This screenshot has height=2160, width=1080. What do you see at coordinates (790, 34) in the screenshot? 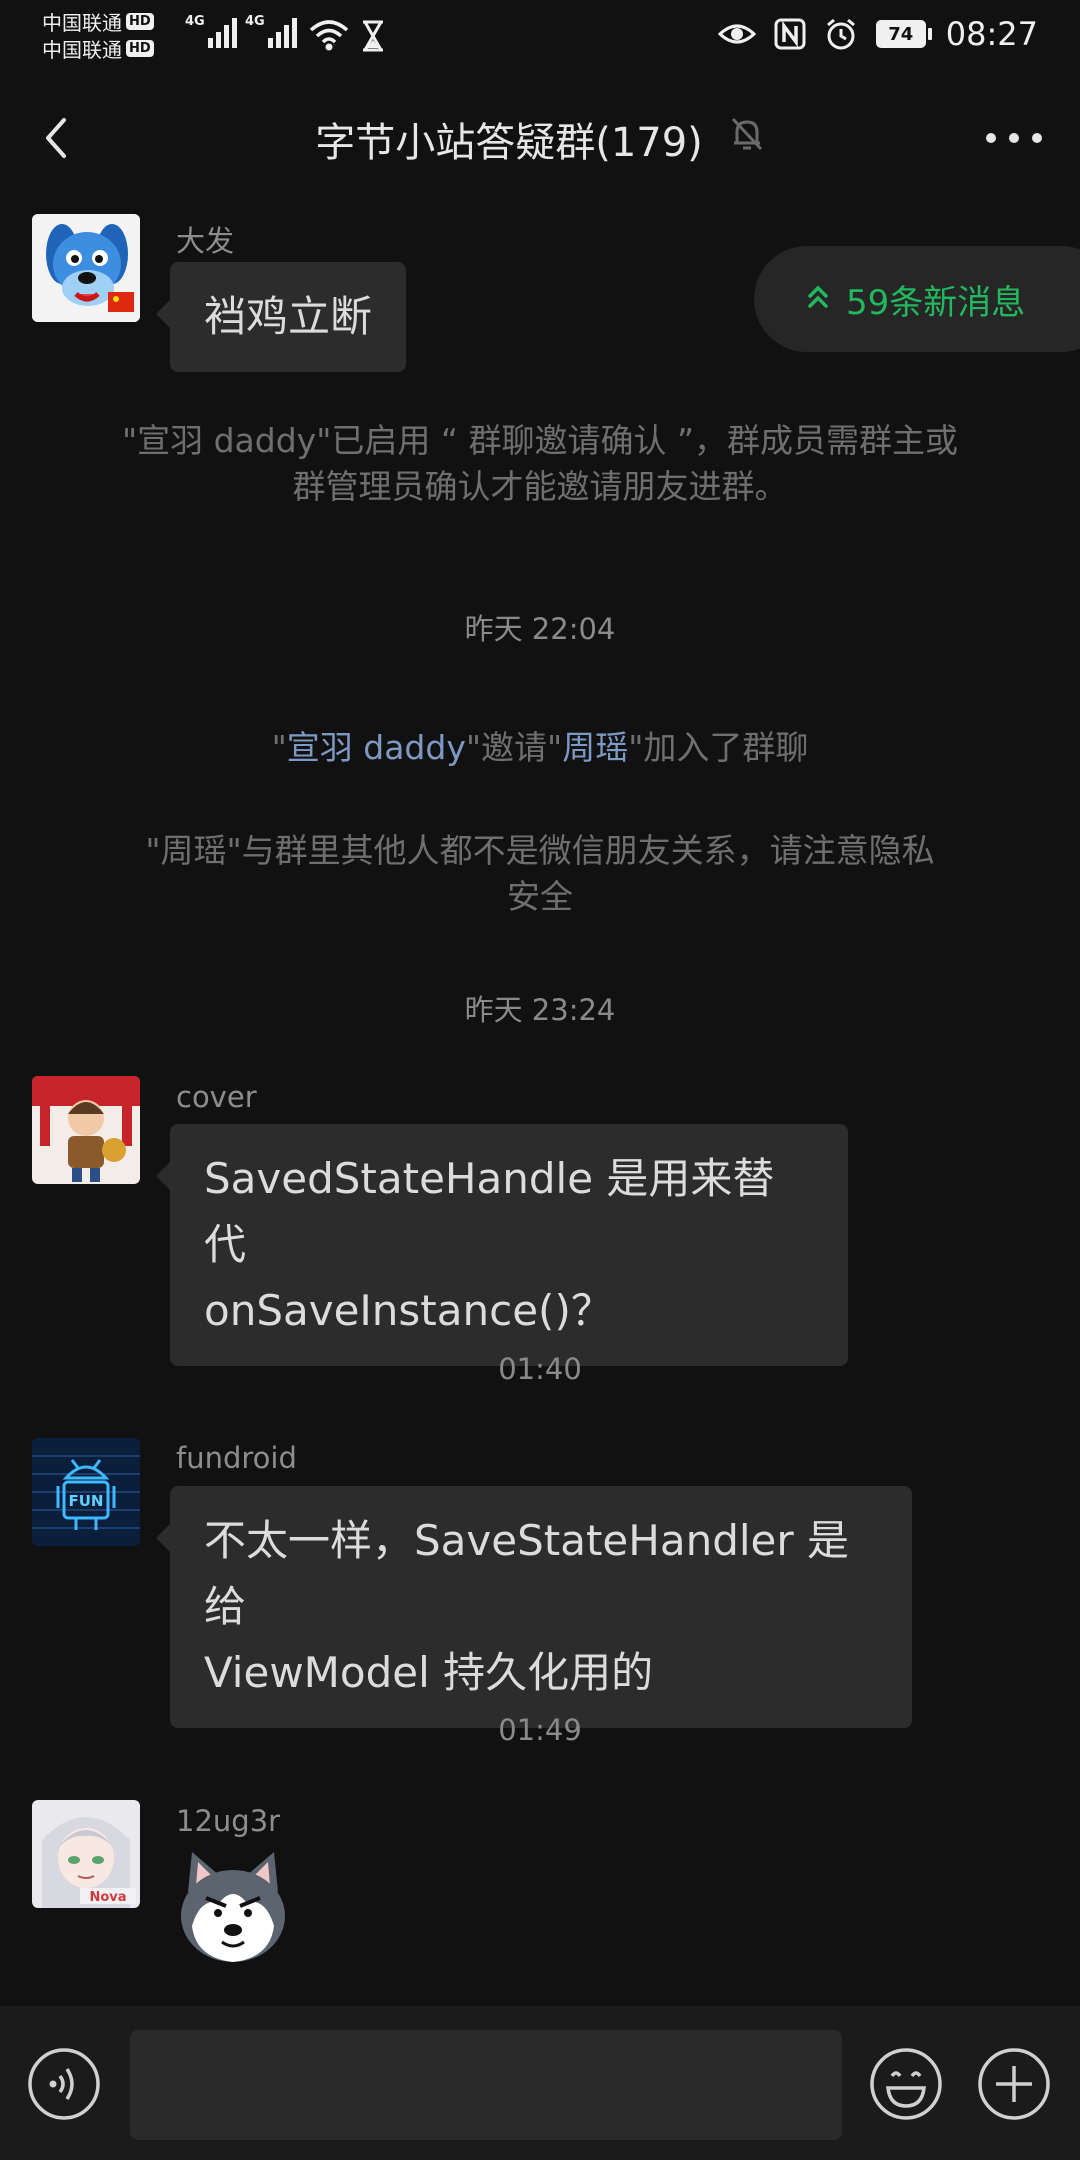
I see `nfc-icon` at bounding box center [790, 34].